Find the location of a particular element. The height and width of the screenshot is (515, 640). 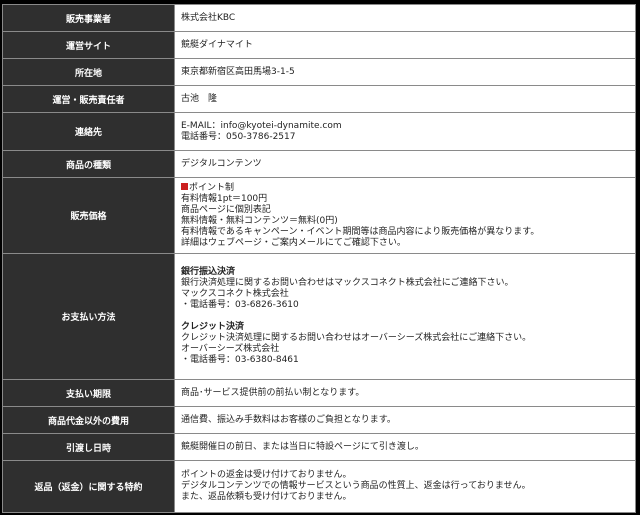

value-line: 無料情報・無料コンテンツ＝無料(0円) is located at coordinates (259, 220).